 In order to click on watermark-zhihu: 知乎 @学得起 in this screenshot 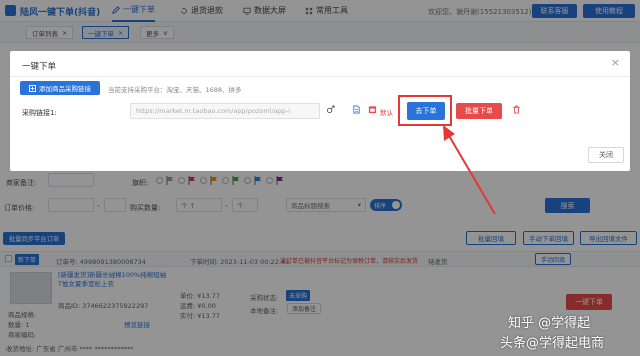, I will do `click(549, 323)`.